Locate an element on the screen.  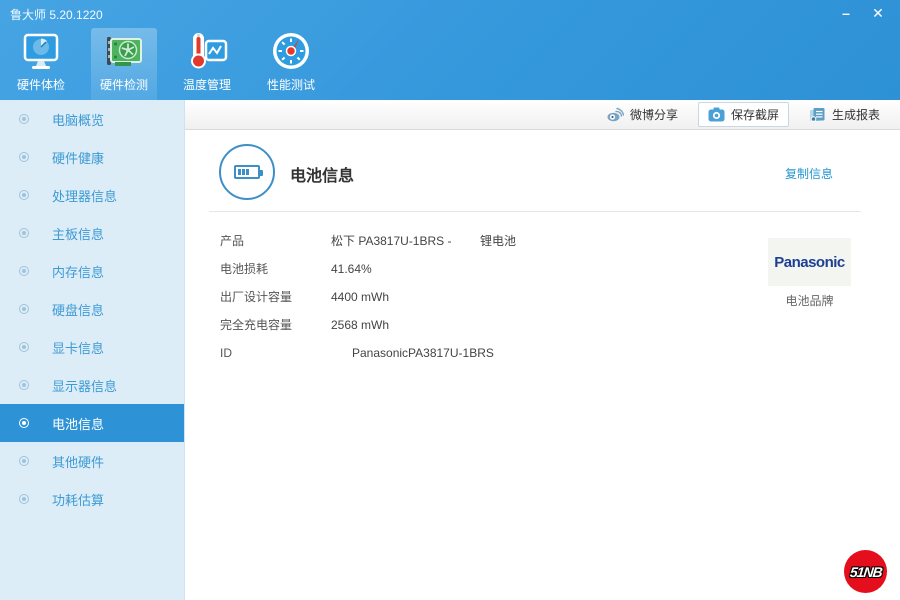
gpu-card-icon is located at coordinates (124, 51).